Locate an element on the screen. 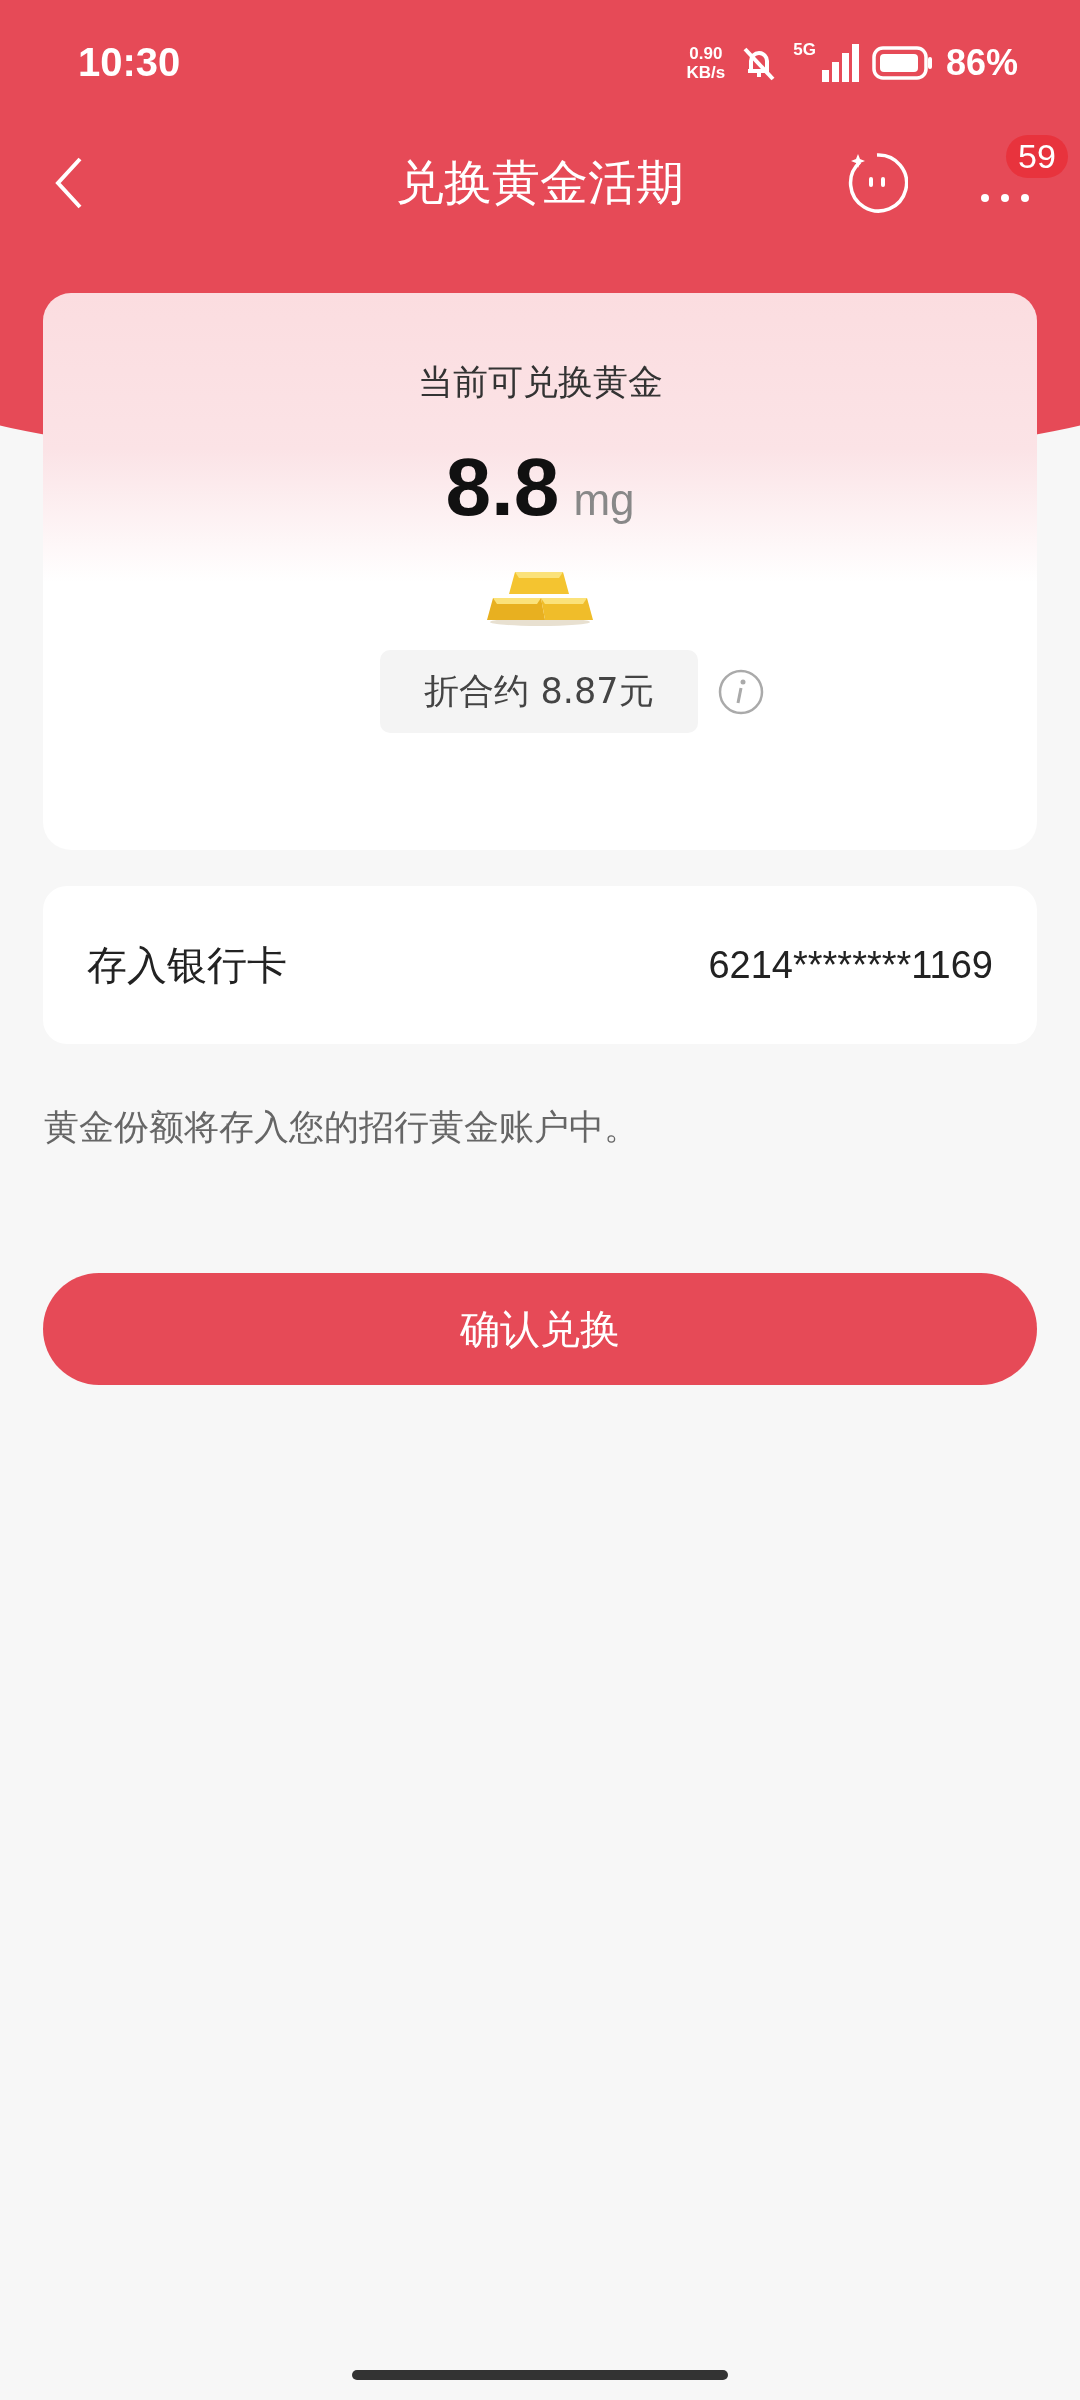 The height and width of the screenshot is (2400, 1080). signal-icon is located at coordinates (839, 62).